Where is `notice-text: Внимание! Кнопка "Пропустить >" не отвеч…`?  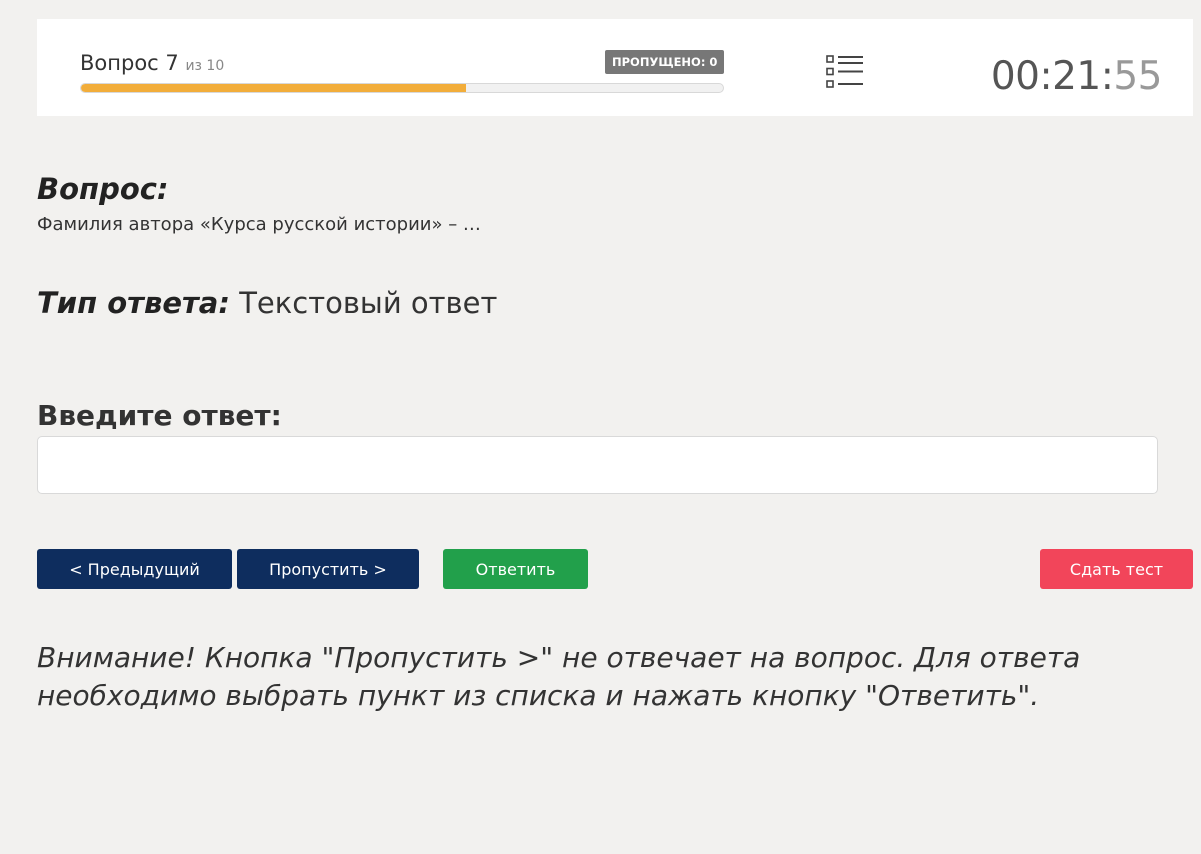 notice-text: Внимание! Кнопка "Пропустить >" не отвеч… is located at coordinates (559, 676).